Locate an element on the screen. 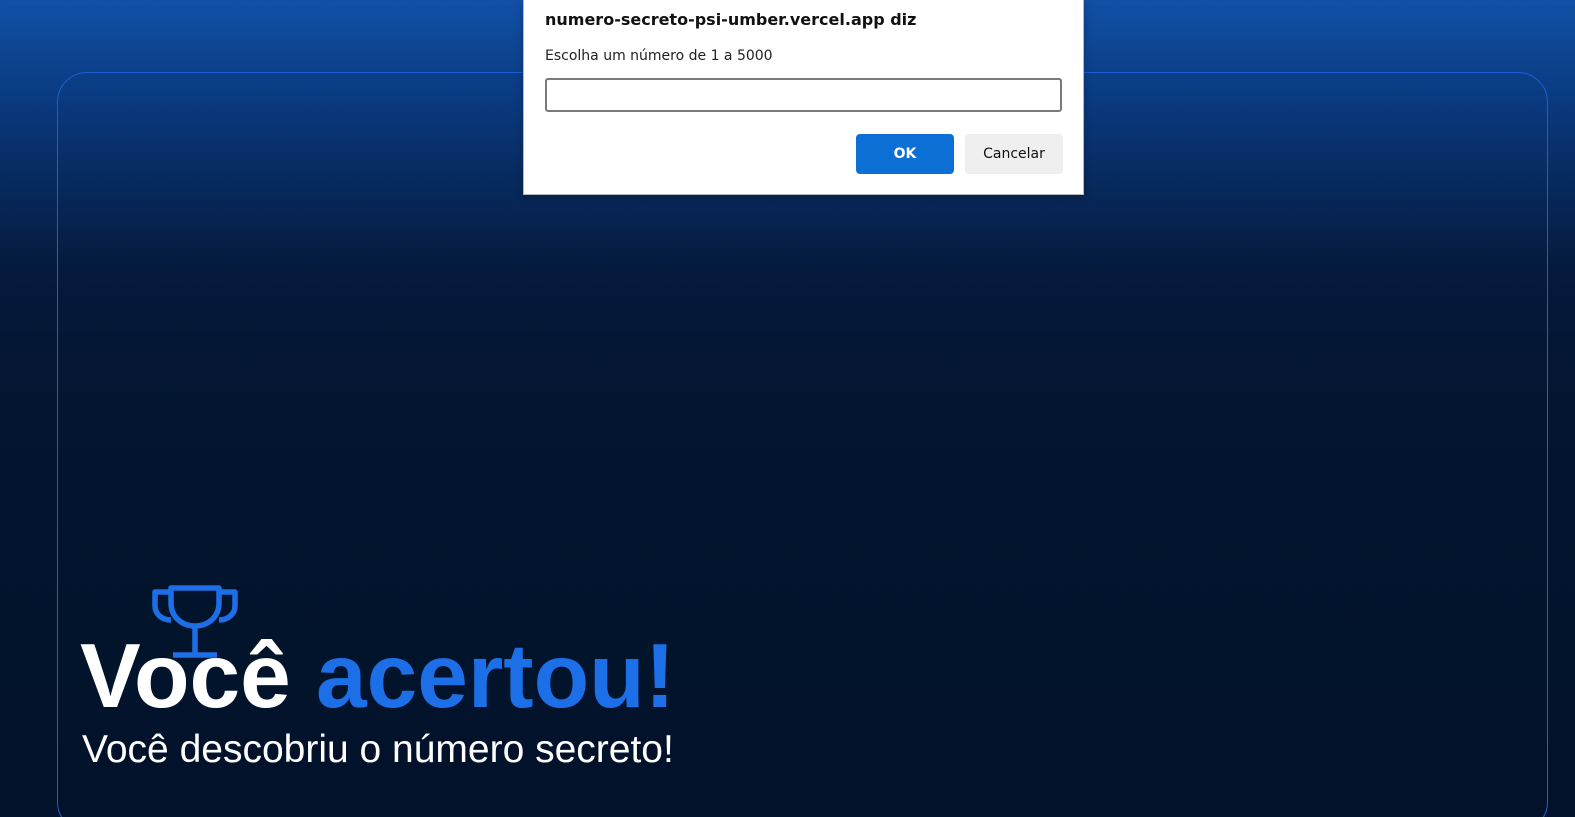 This screenshot has width=1575, height=817. headline-text: Você is located at coordinates (198, 676).